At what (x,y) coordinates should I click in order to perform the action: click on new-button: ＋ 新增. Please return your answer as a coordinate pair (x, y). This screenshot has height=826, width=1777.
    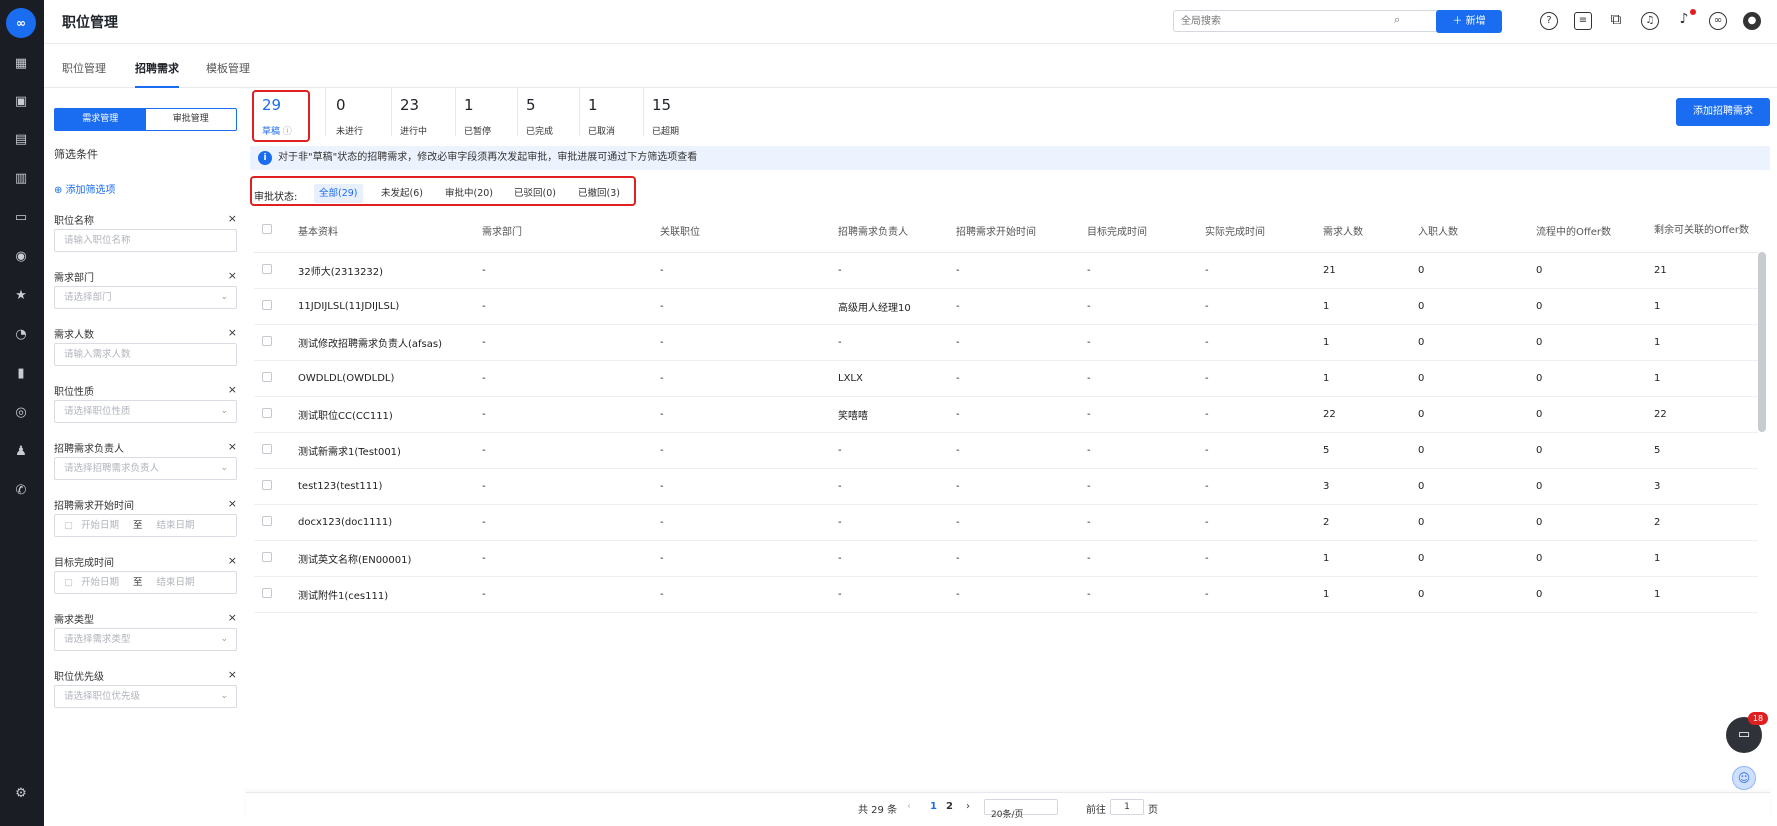
    Looking at the image, I should click on (1469, 21).